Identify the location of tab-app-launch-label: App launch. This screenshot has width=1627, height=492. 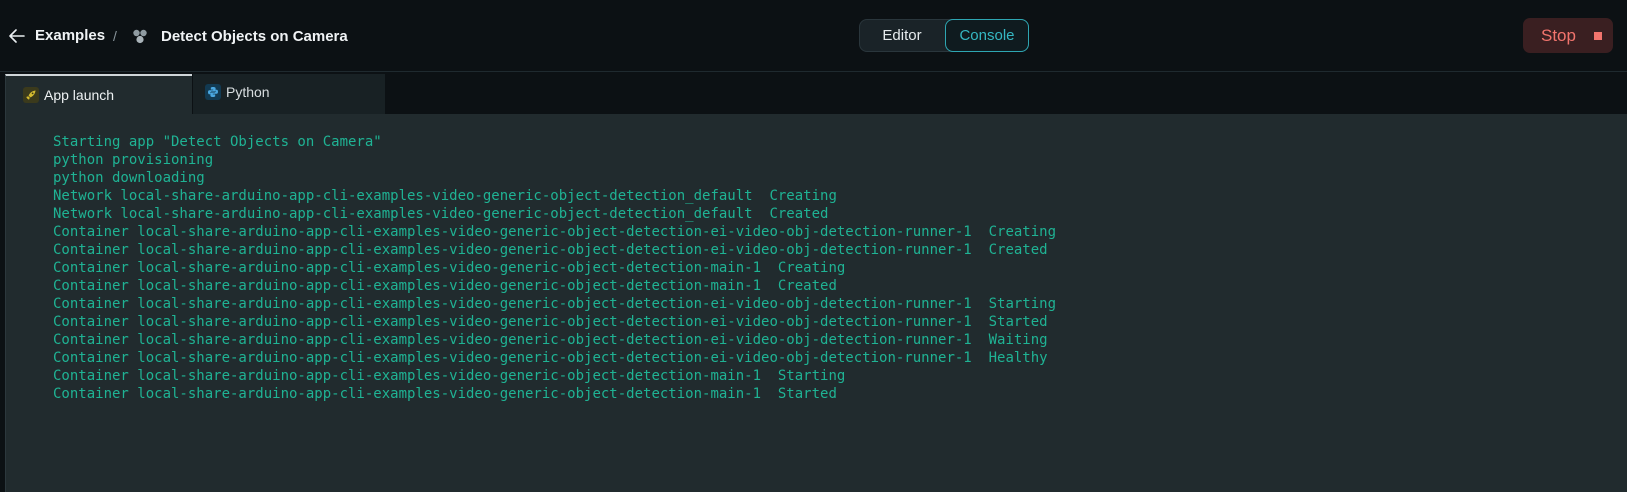
(79, 95).